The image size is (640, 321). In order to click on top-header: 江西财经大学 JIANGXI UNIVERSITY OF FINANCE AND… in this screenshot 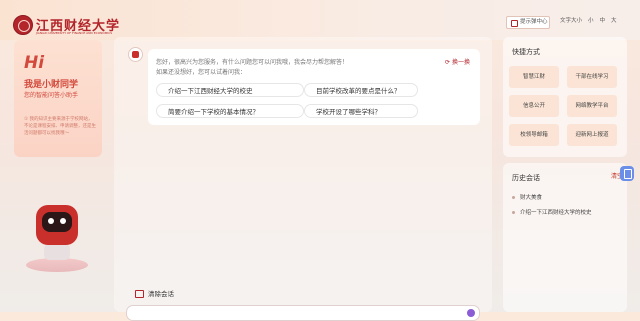, I will do `click(320, 20)`.